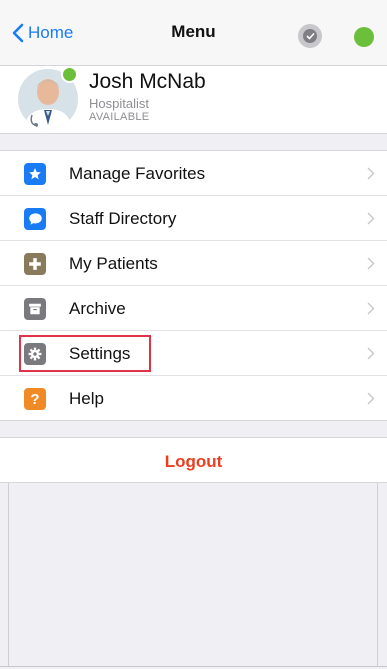 The width and height of the screenshot is (387, 669). I want to click on menu-item-label: Archive, so click(97, 308).